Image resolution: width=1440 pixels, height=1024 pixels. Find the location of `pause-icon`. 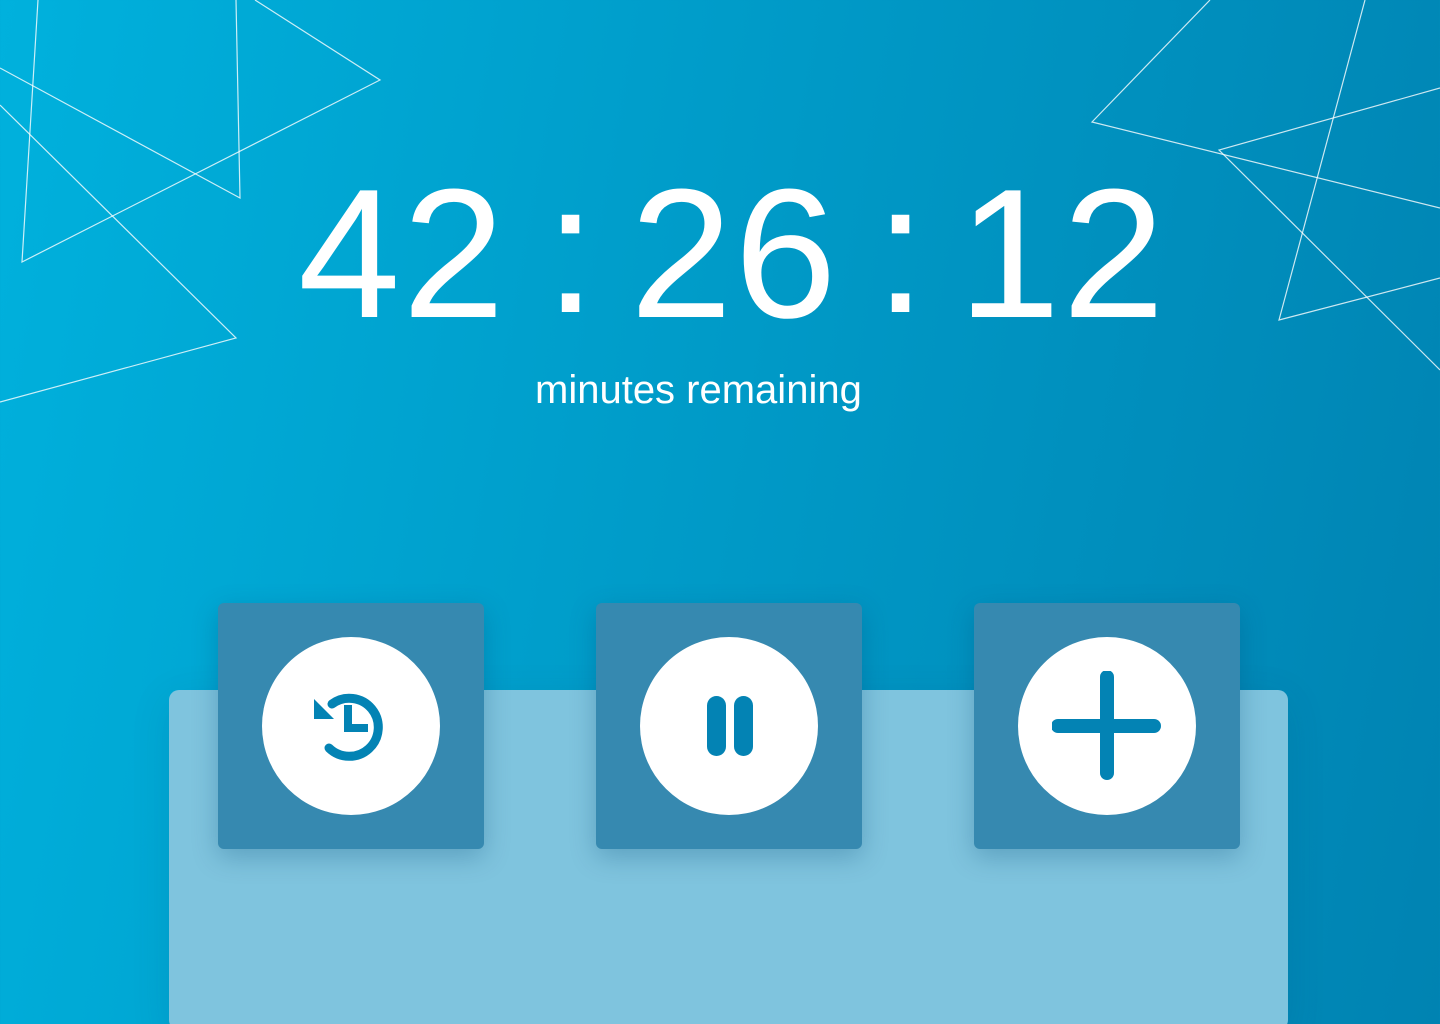

pause-icon is located at coordinates (730, 726).